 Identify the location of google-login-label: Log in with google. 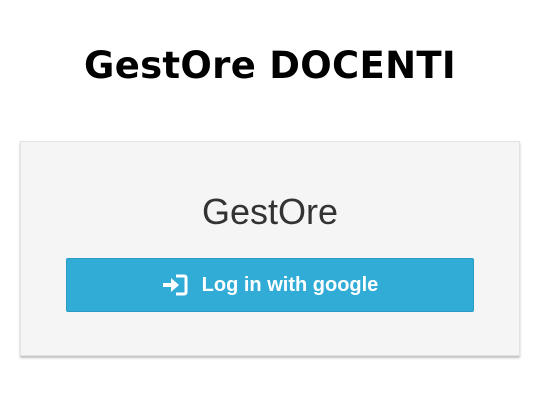
(290, 284).